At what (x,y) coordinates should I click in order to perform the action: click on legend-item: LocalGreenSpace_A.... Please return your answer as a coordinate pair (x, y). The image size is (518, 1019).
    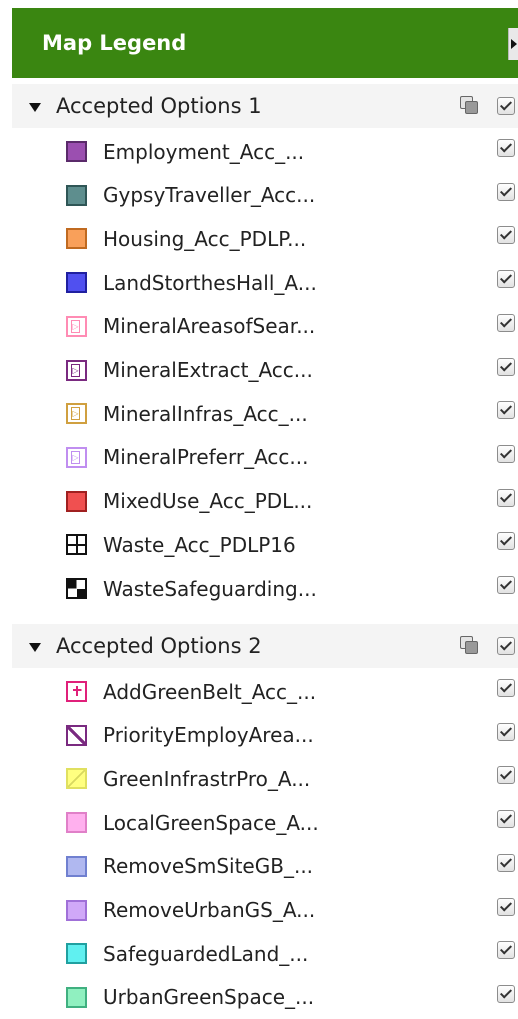
    Looking at the image, I should click on (259, 822).